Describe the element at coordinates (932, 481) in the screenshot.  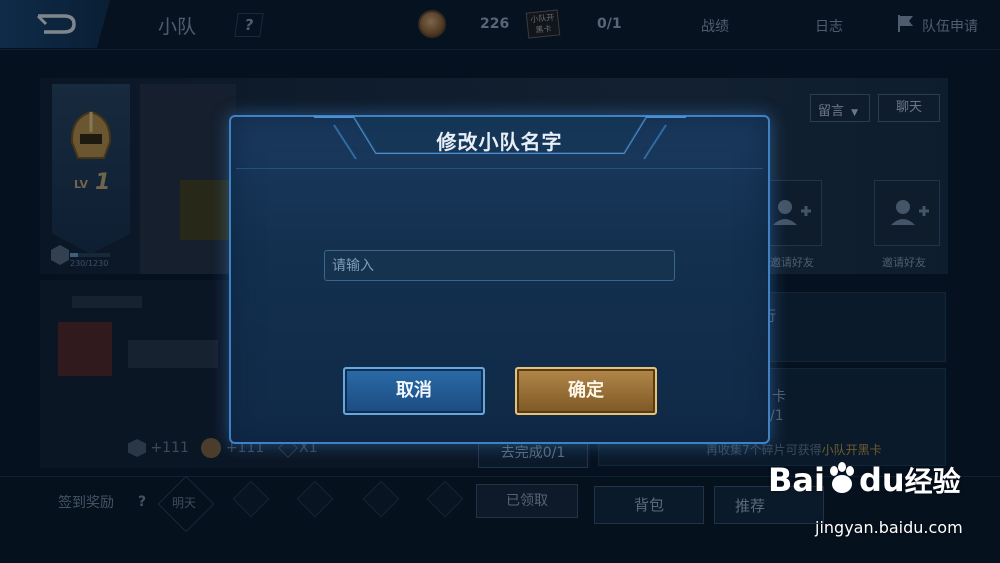
I see `logo-text-cn: 经验` at that location.